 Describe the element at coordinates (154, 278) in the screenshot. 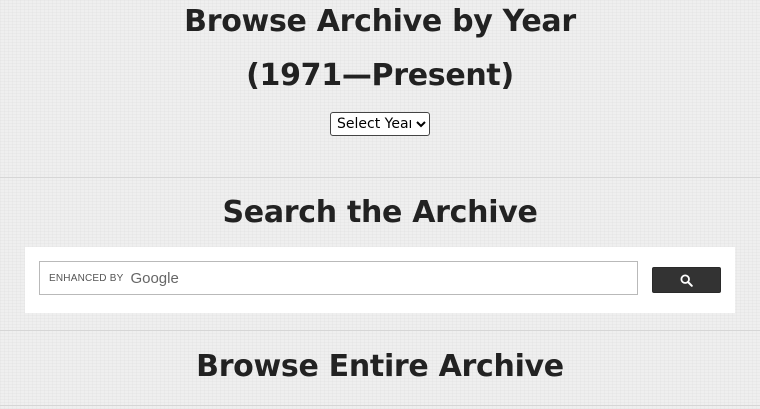

I see `google-brand-label: Google` at that location.